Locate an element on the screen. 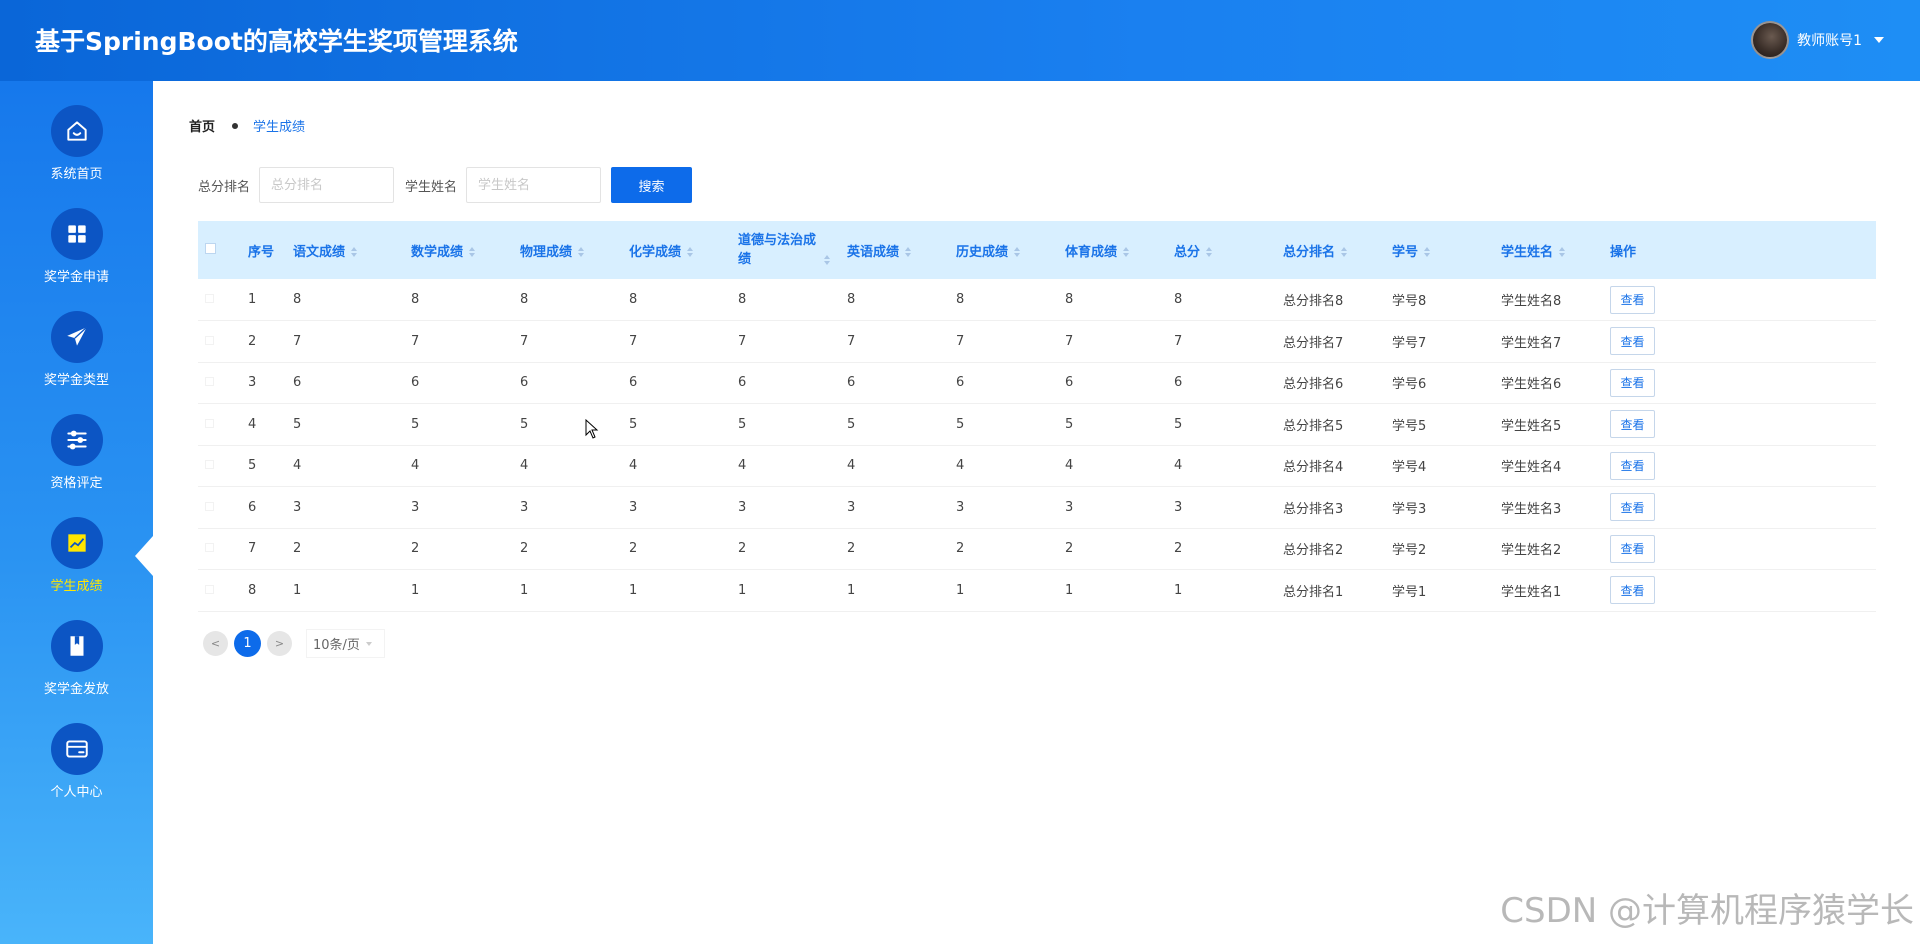  page-size-select: 10条/页 is located at coordinates (345, 643).